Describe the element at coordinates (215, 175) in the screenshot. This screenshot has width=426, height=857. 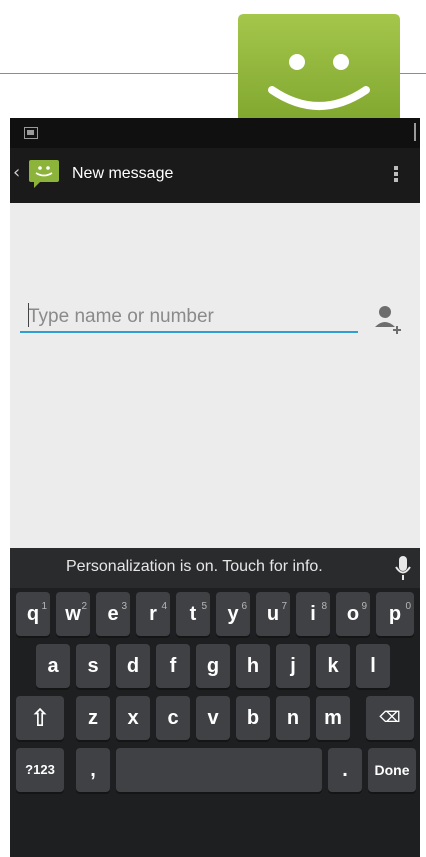
I see `action-bar: ‹ New message` at that location.